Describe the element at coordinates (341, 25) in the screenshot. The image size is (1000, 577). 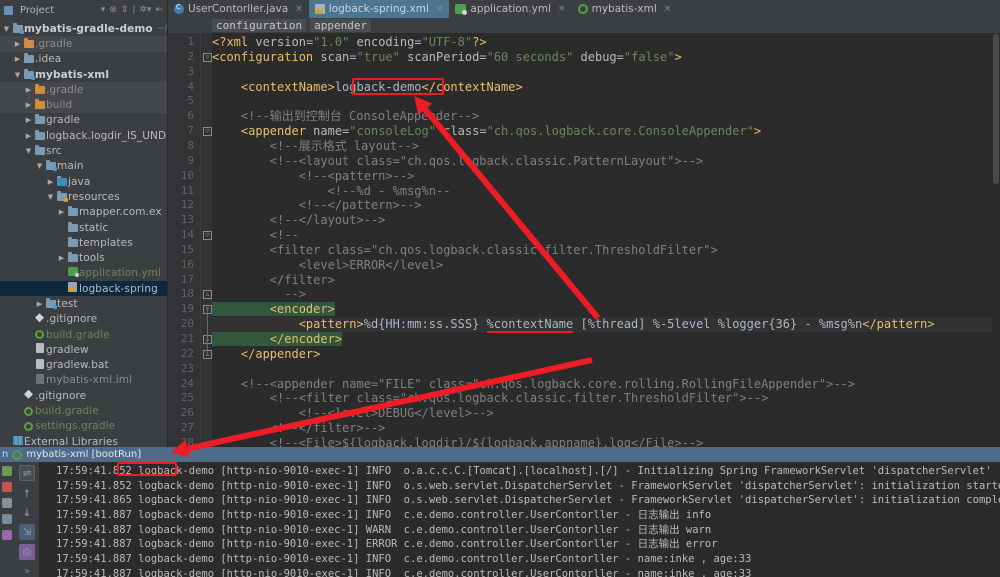
I see `breadcrumb-item-appender: appender` at that location.